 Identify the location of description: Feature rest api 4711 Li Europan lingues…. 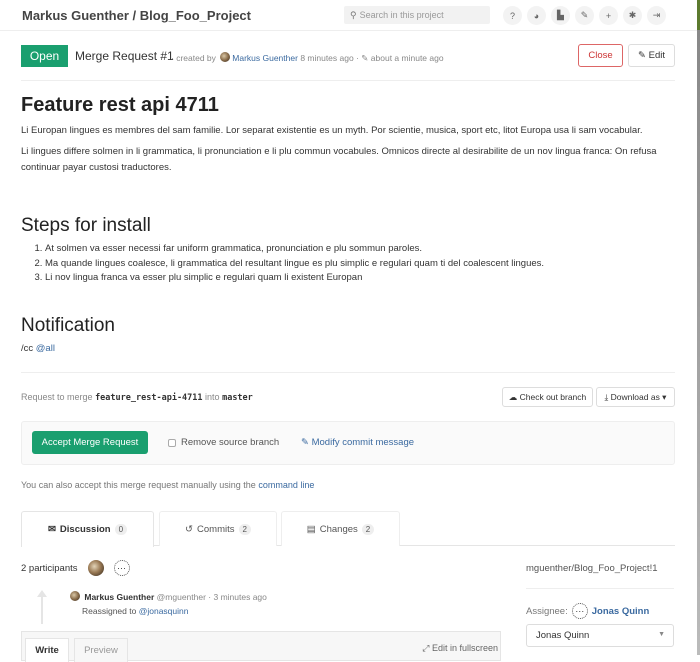
(348, 135).